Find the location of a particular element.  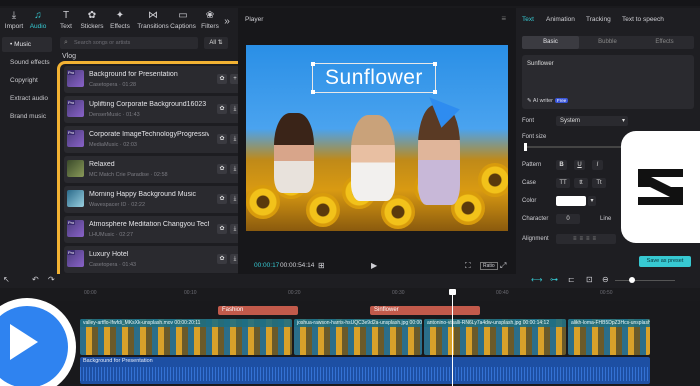

audio-clip-caption: Background for Presentation is located at coordinates (118, 361).